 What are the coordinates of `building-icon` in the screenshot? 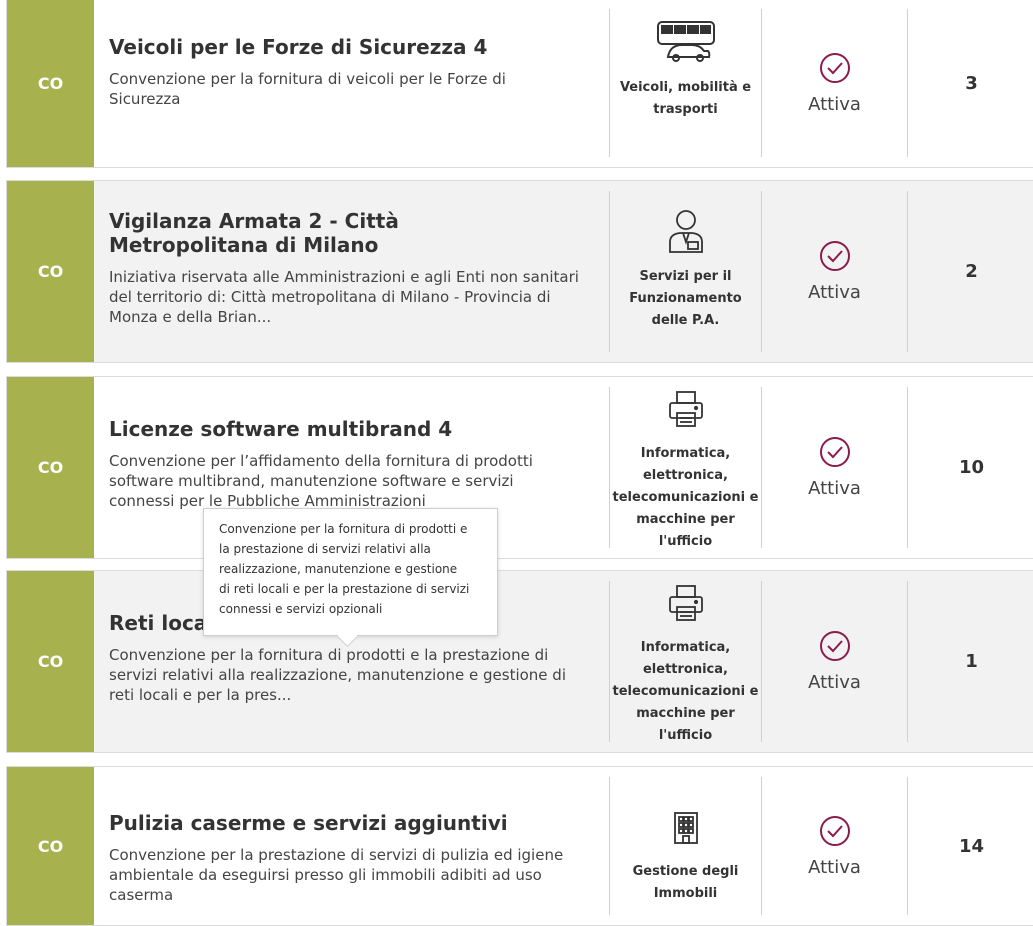 It's located at (686, 830).